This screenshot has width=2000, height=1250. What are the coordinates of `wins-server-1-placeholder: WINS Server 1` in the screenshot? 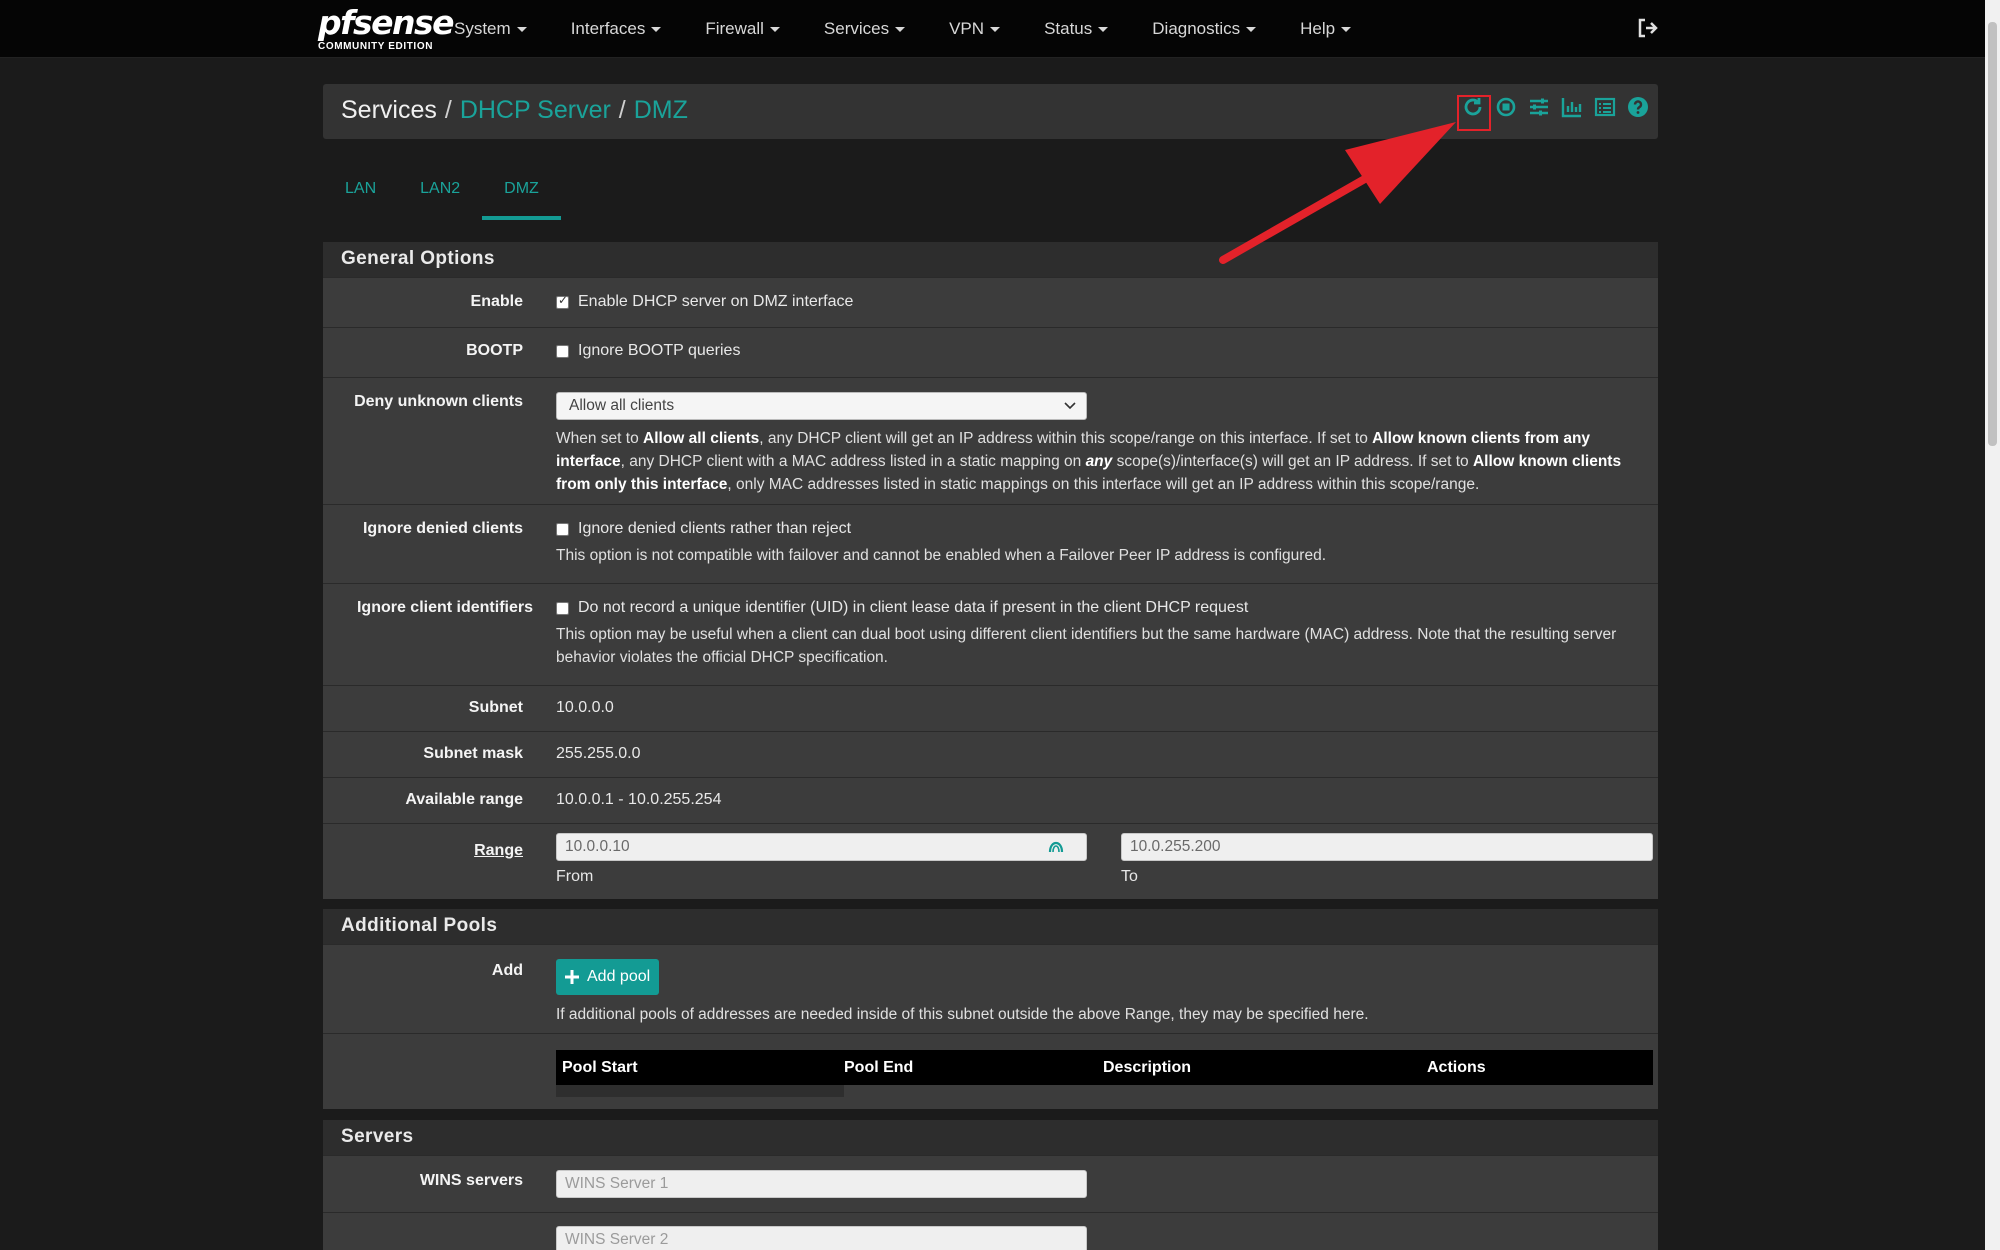 It's located at (617, 1183).